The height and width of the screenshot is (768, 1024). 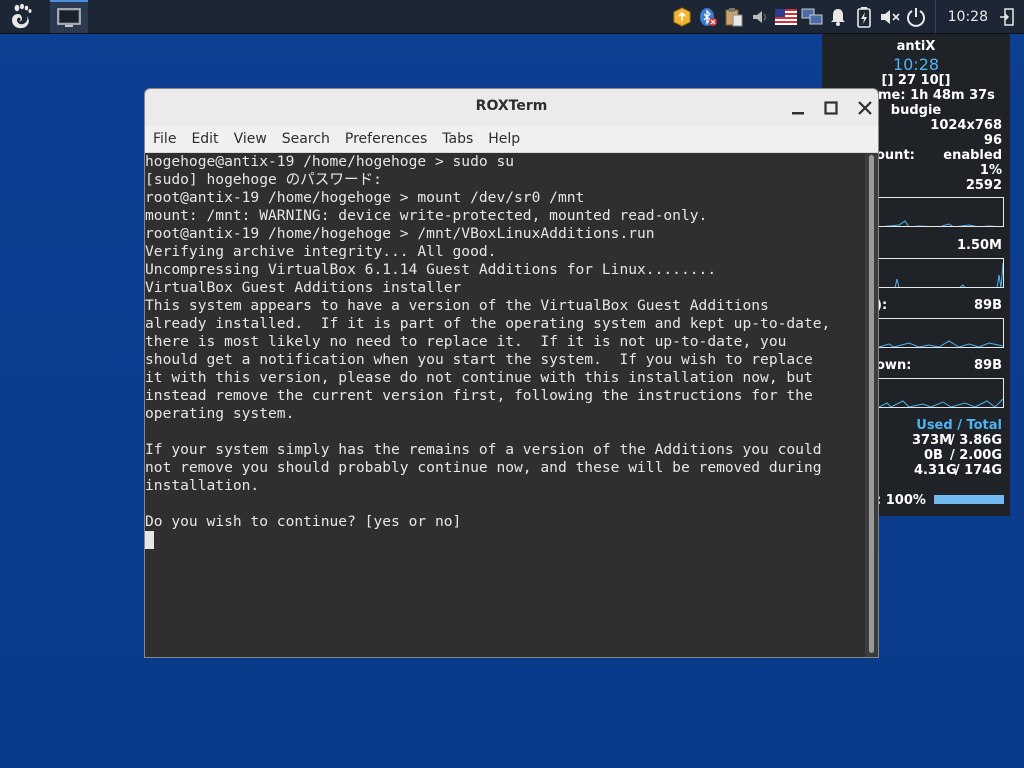 What do you see at coordinates (932, 440) in the screenshot?
I see `conky-mem-used: 373M` at bounding box center [932, 440].